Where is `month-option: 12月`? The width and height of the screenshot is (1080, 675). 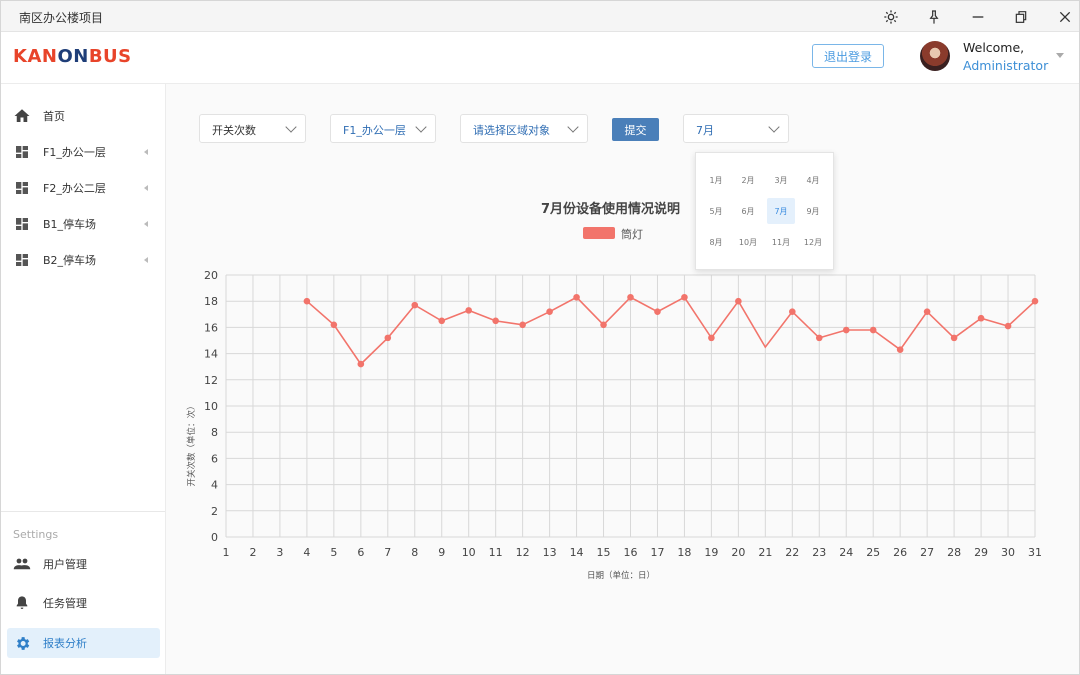 month-option: 12月 is located at coordinates (813, 242).